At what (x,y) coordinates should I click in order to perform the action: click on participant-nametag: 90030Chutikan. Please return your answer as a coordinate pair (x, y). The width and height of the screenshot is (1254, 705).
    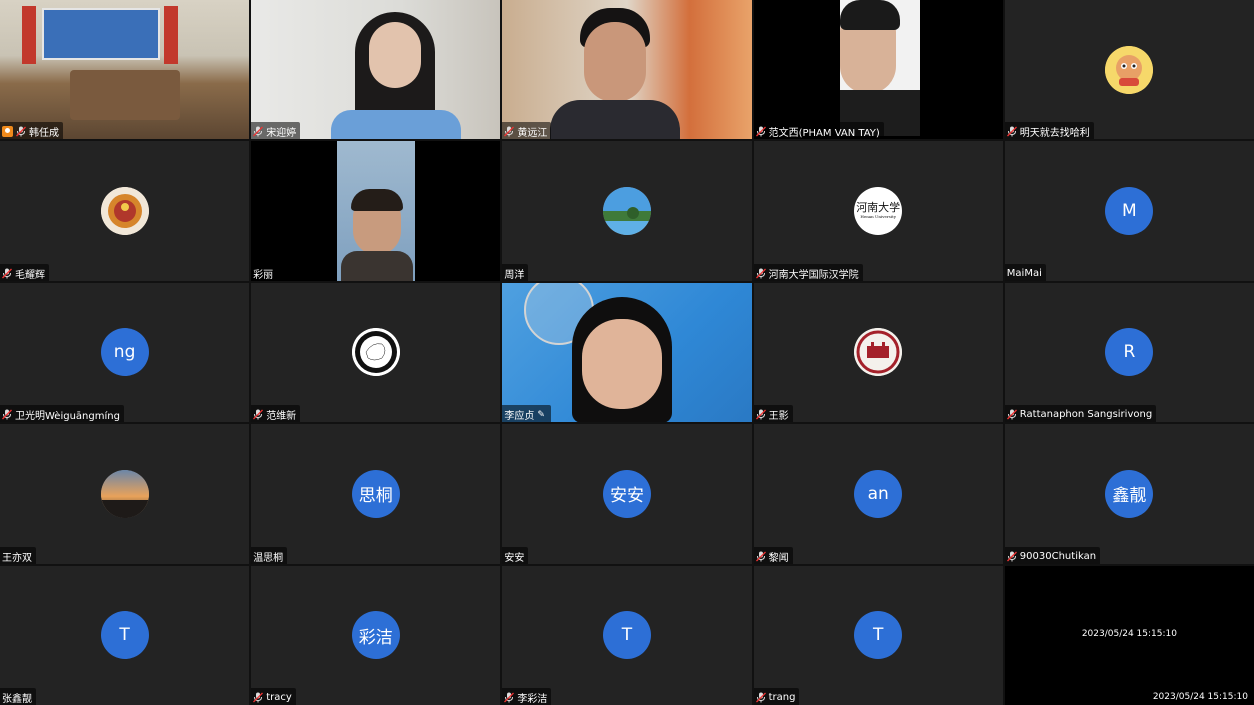
    Looking at the image, I should click on (1052, 555).